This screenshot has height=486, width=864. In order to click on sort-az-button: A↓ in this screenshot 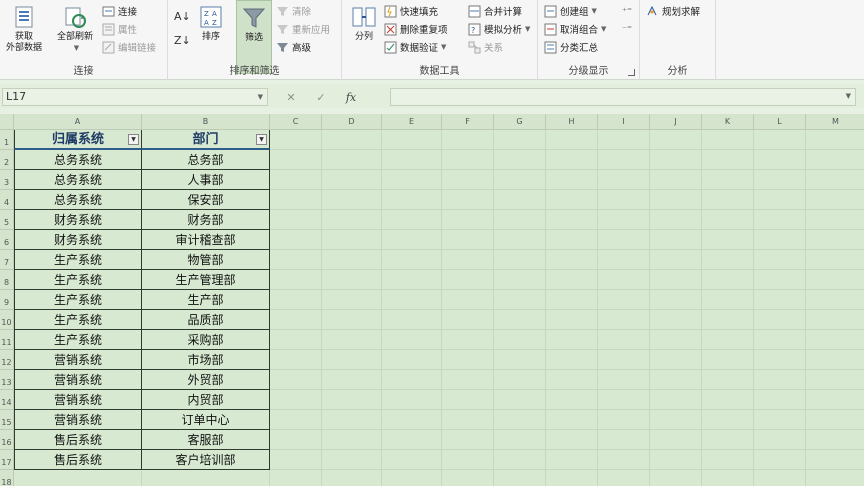, I will do `click(182, 16)`.